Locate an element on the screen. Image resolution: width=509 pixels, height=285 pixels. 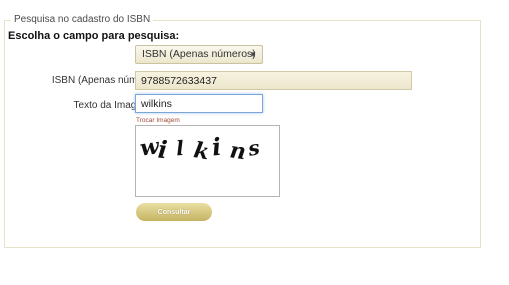
select-value: ISBN (Apenas números) is located at coordinates (199, 54).